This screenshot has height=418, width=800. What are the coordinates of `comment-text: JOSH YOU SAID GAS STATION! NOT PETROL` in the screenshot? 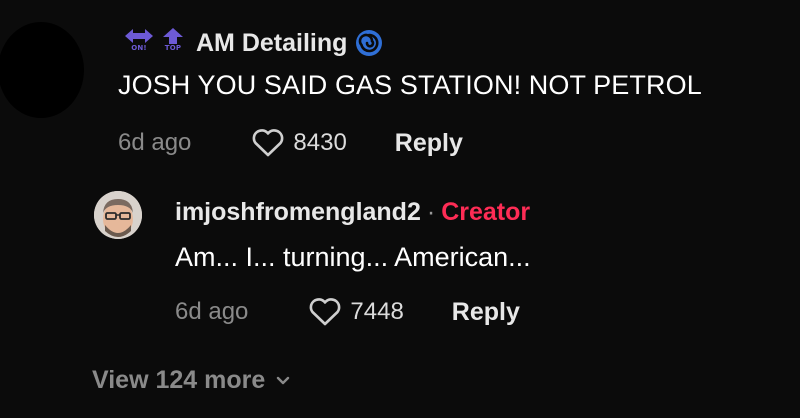 It's located at (410, 85).